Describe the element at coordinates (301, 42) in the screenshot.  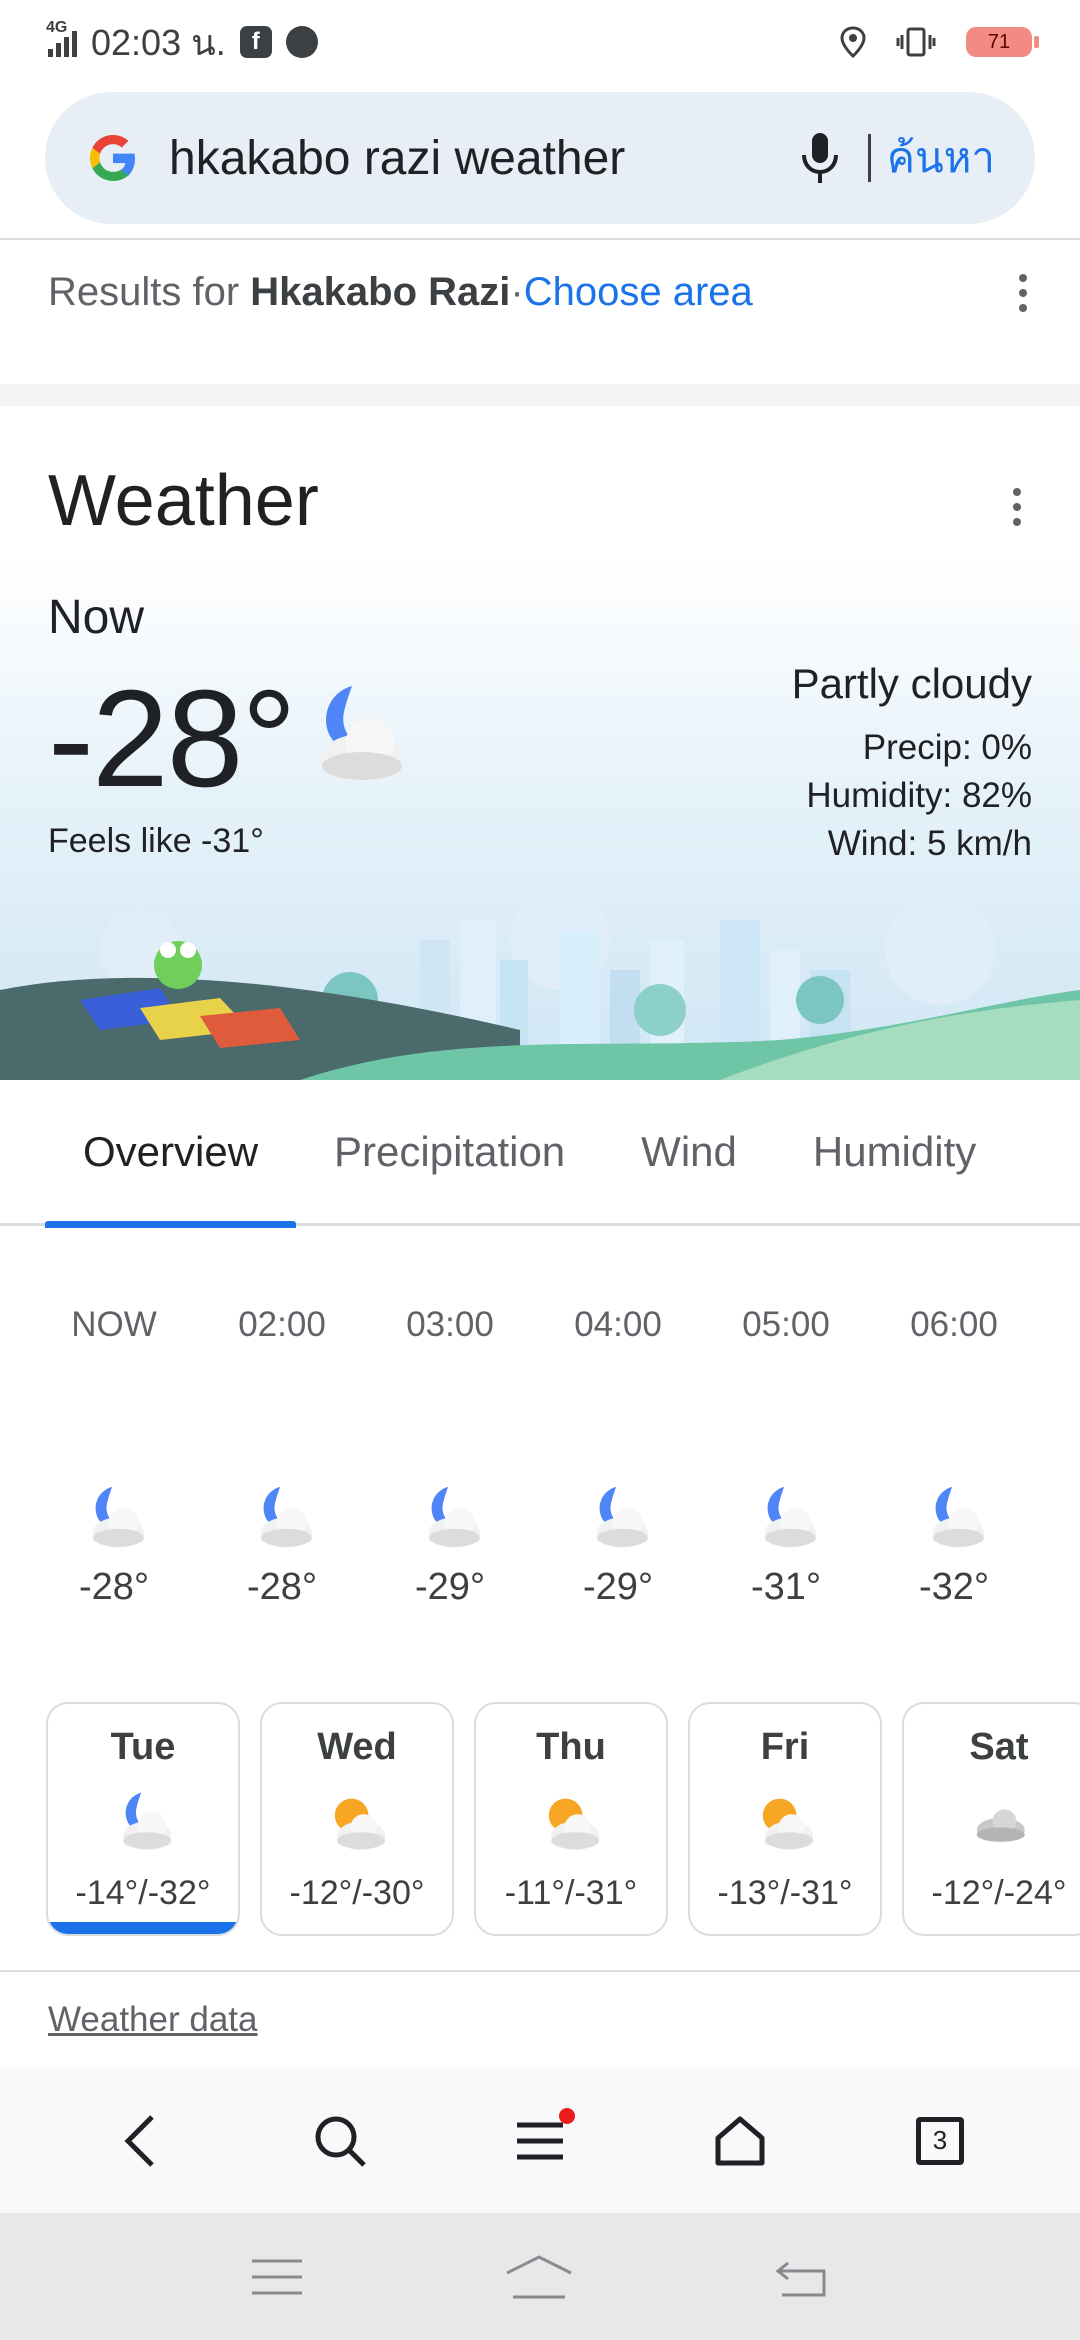
I see `messenger-notification-icon` at that location.